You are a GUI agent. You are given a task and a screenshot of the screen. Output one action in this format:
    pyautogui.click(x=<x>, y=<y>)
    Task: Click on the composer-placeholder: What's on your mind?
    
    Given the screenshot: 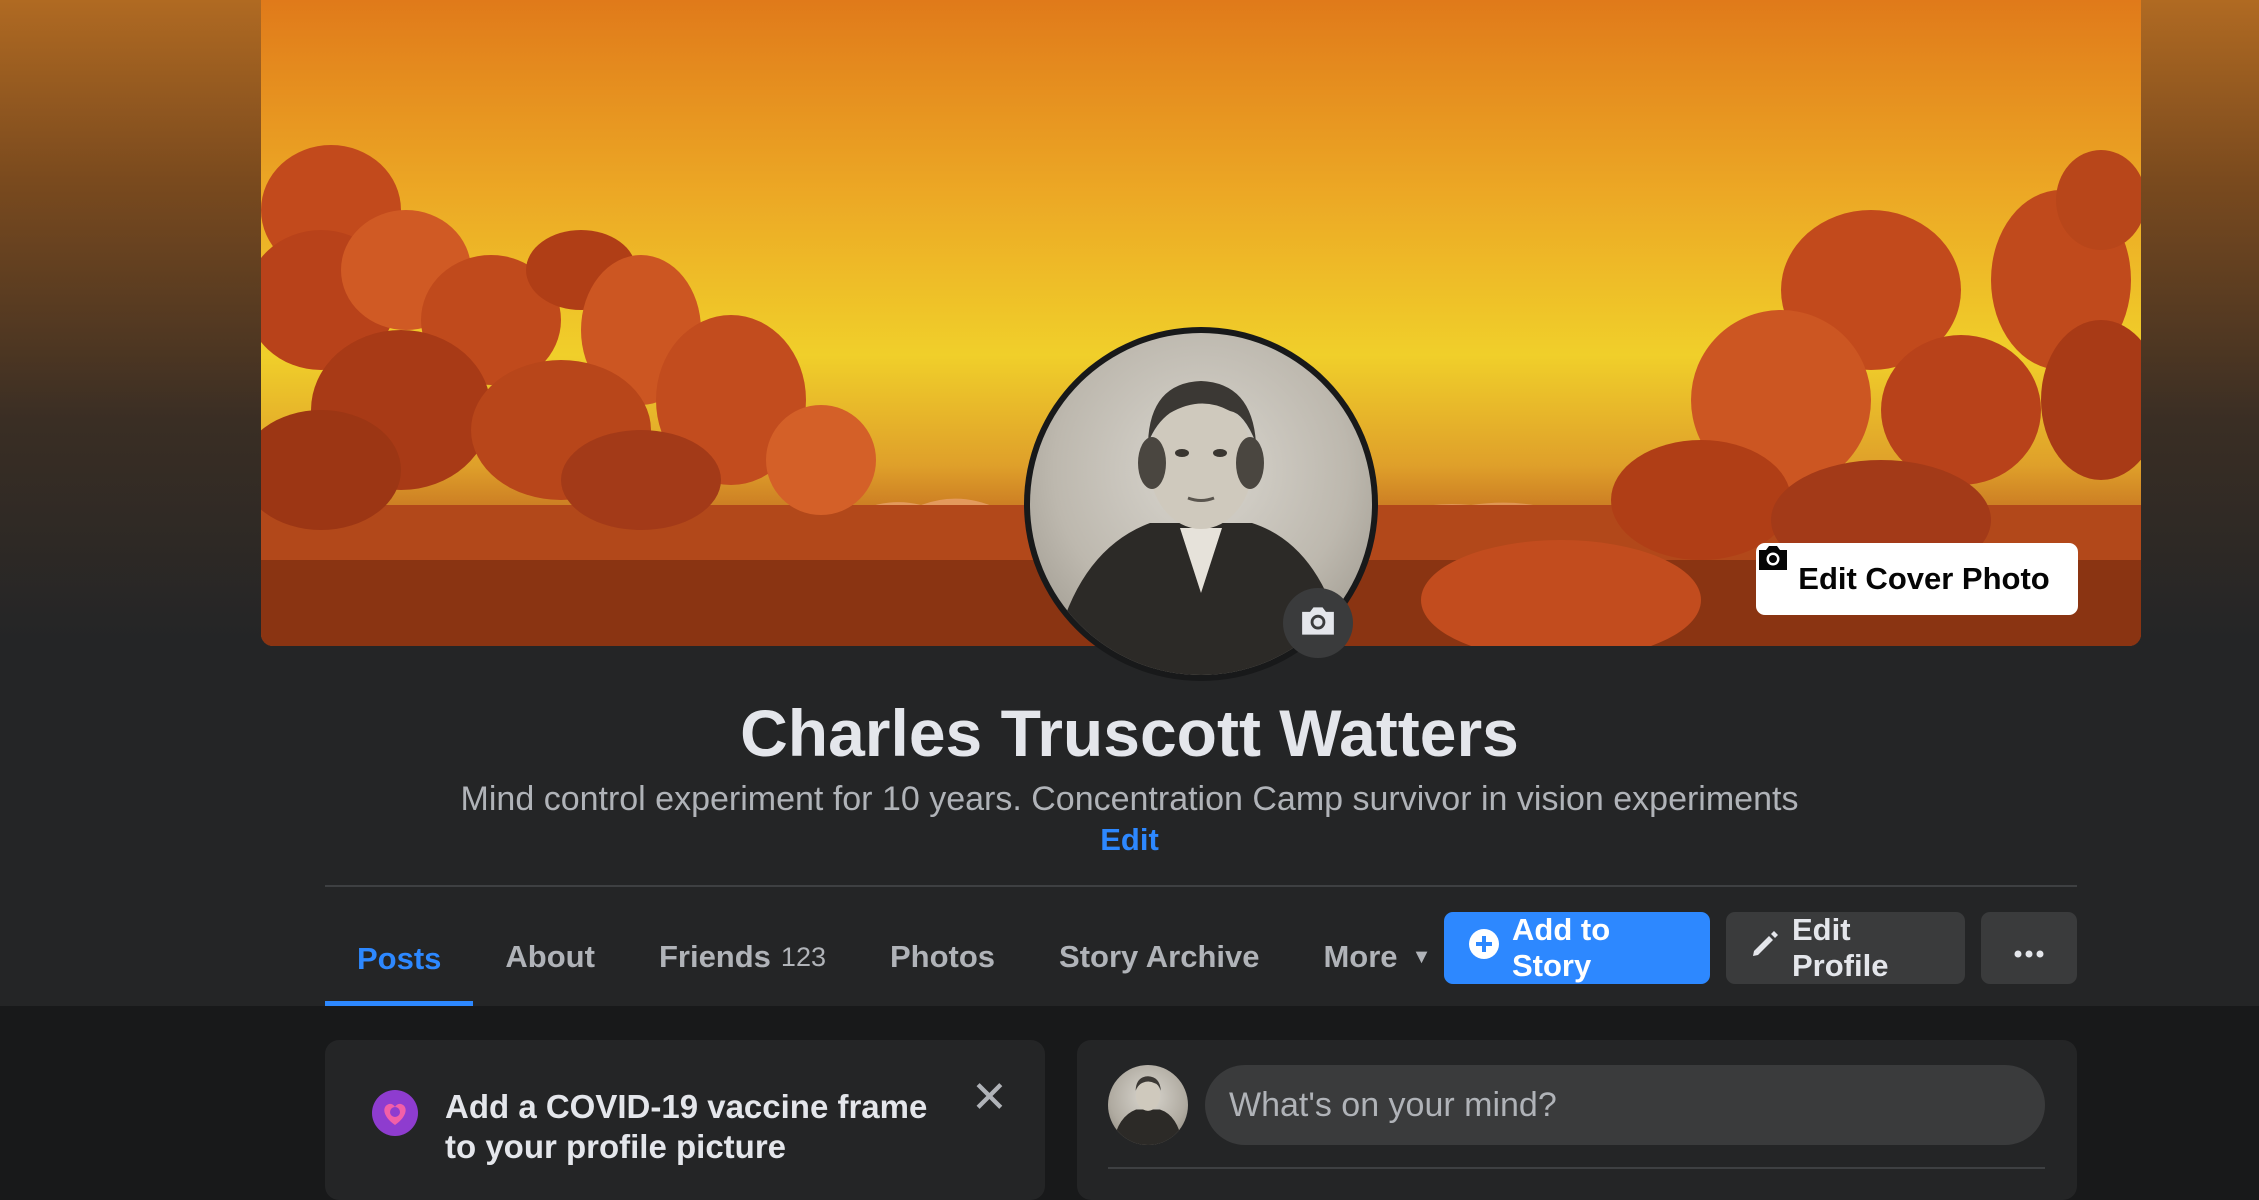 What is the action you would take?
    pyautogui.click(x=1393, y=1104)
    